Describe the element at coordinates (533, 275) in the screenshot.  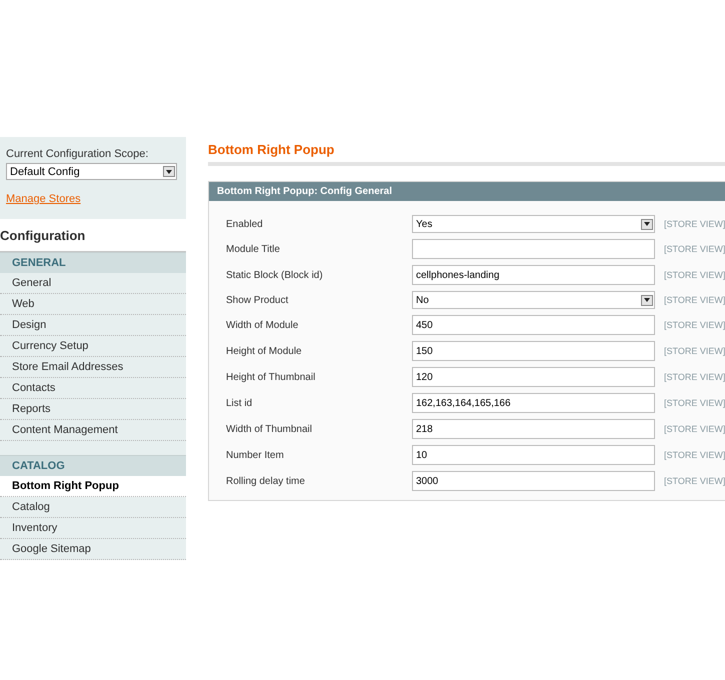
I see `input-field: cellphones-landing` at that location.